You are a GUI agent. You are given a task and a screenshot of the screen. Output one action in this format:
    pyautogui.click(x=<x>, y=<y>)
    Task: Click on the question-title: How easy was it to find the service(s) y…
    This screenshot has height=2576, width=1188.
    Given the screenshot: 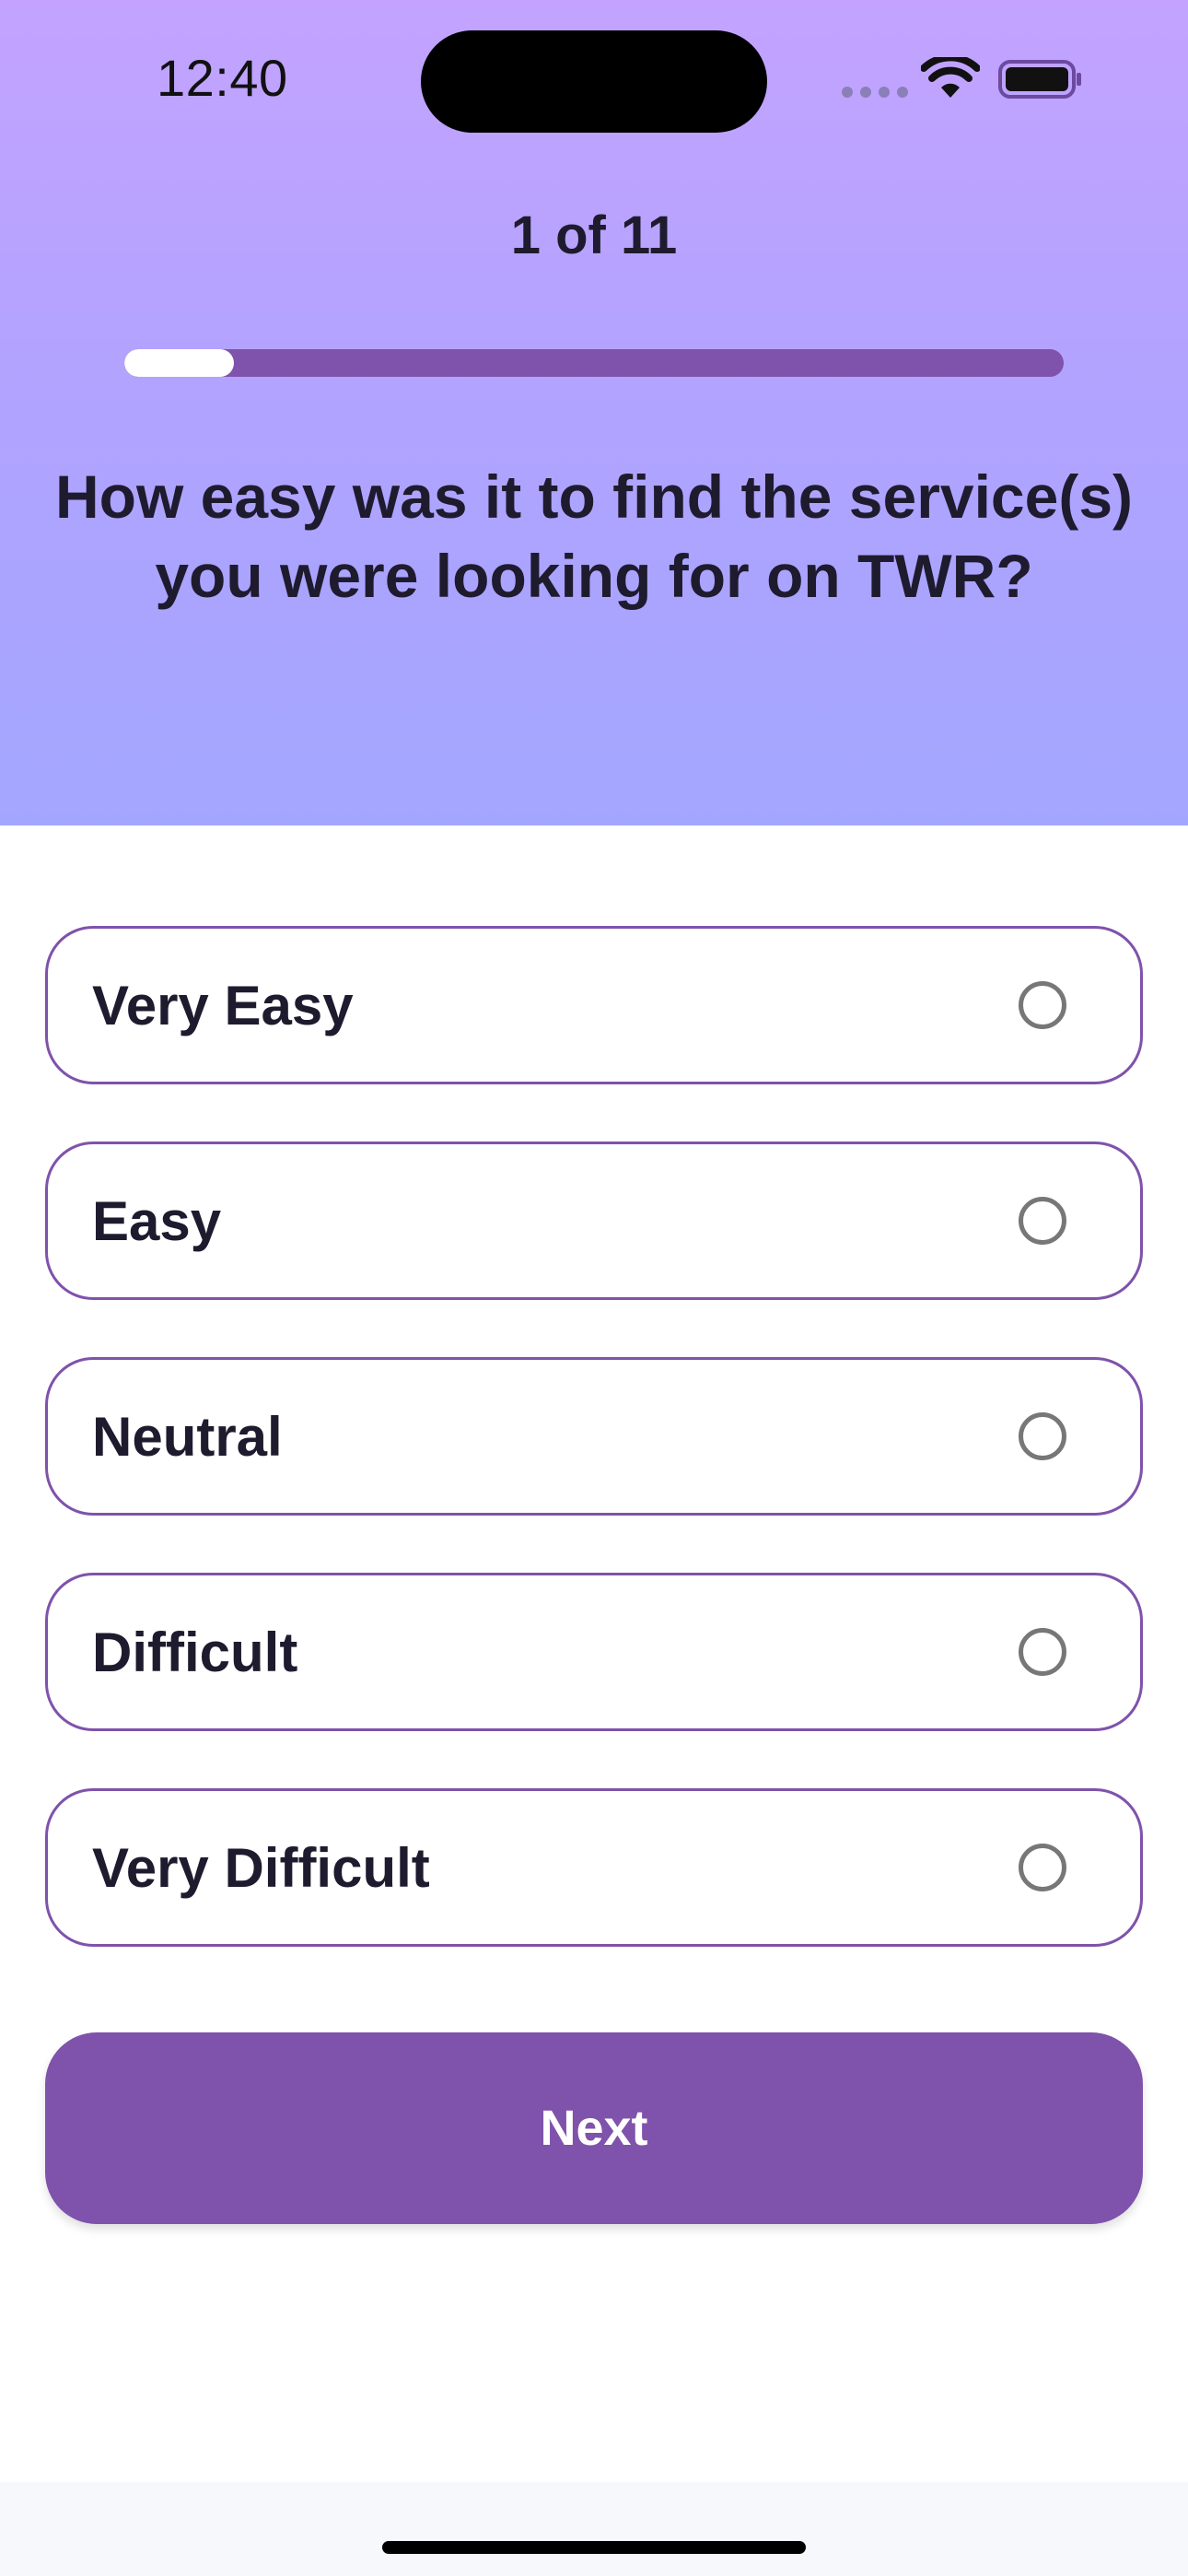 What is the action you would take?
    pyautogui.click(x=594, y=536)
    